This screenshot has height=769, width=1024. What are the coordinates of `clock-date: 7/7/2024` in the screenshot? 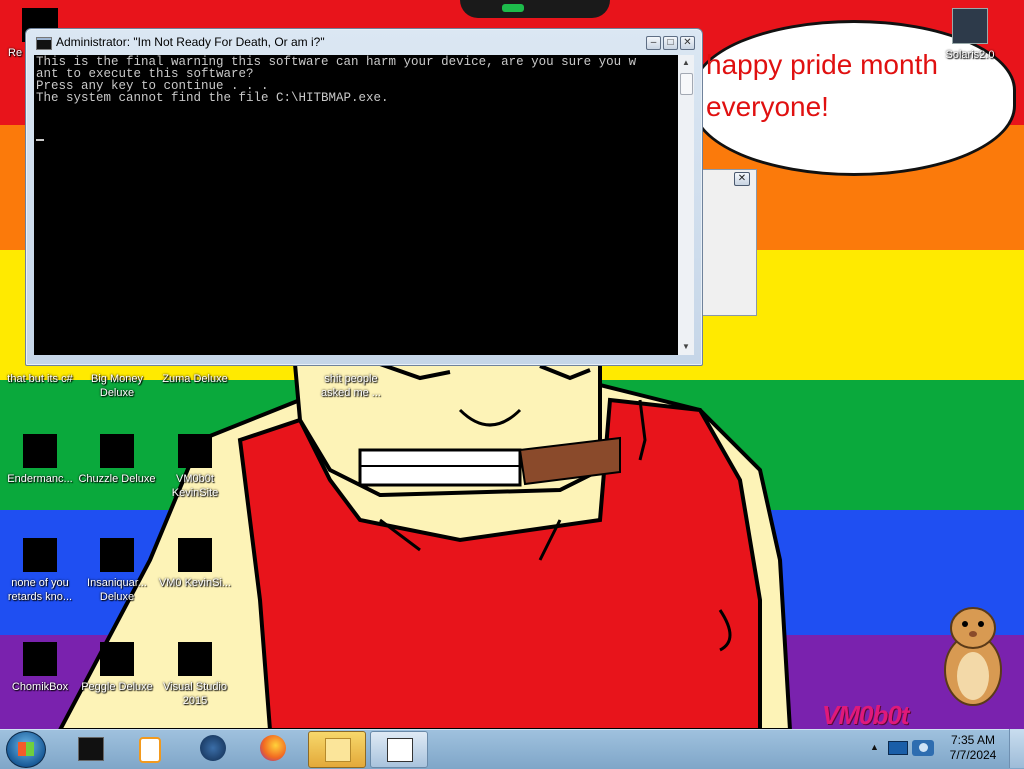 It's located at (973, 755).